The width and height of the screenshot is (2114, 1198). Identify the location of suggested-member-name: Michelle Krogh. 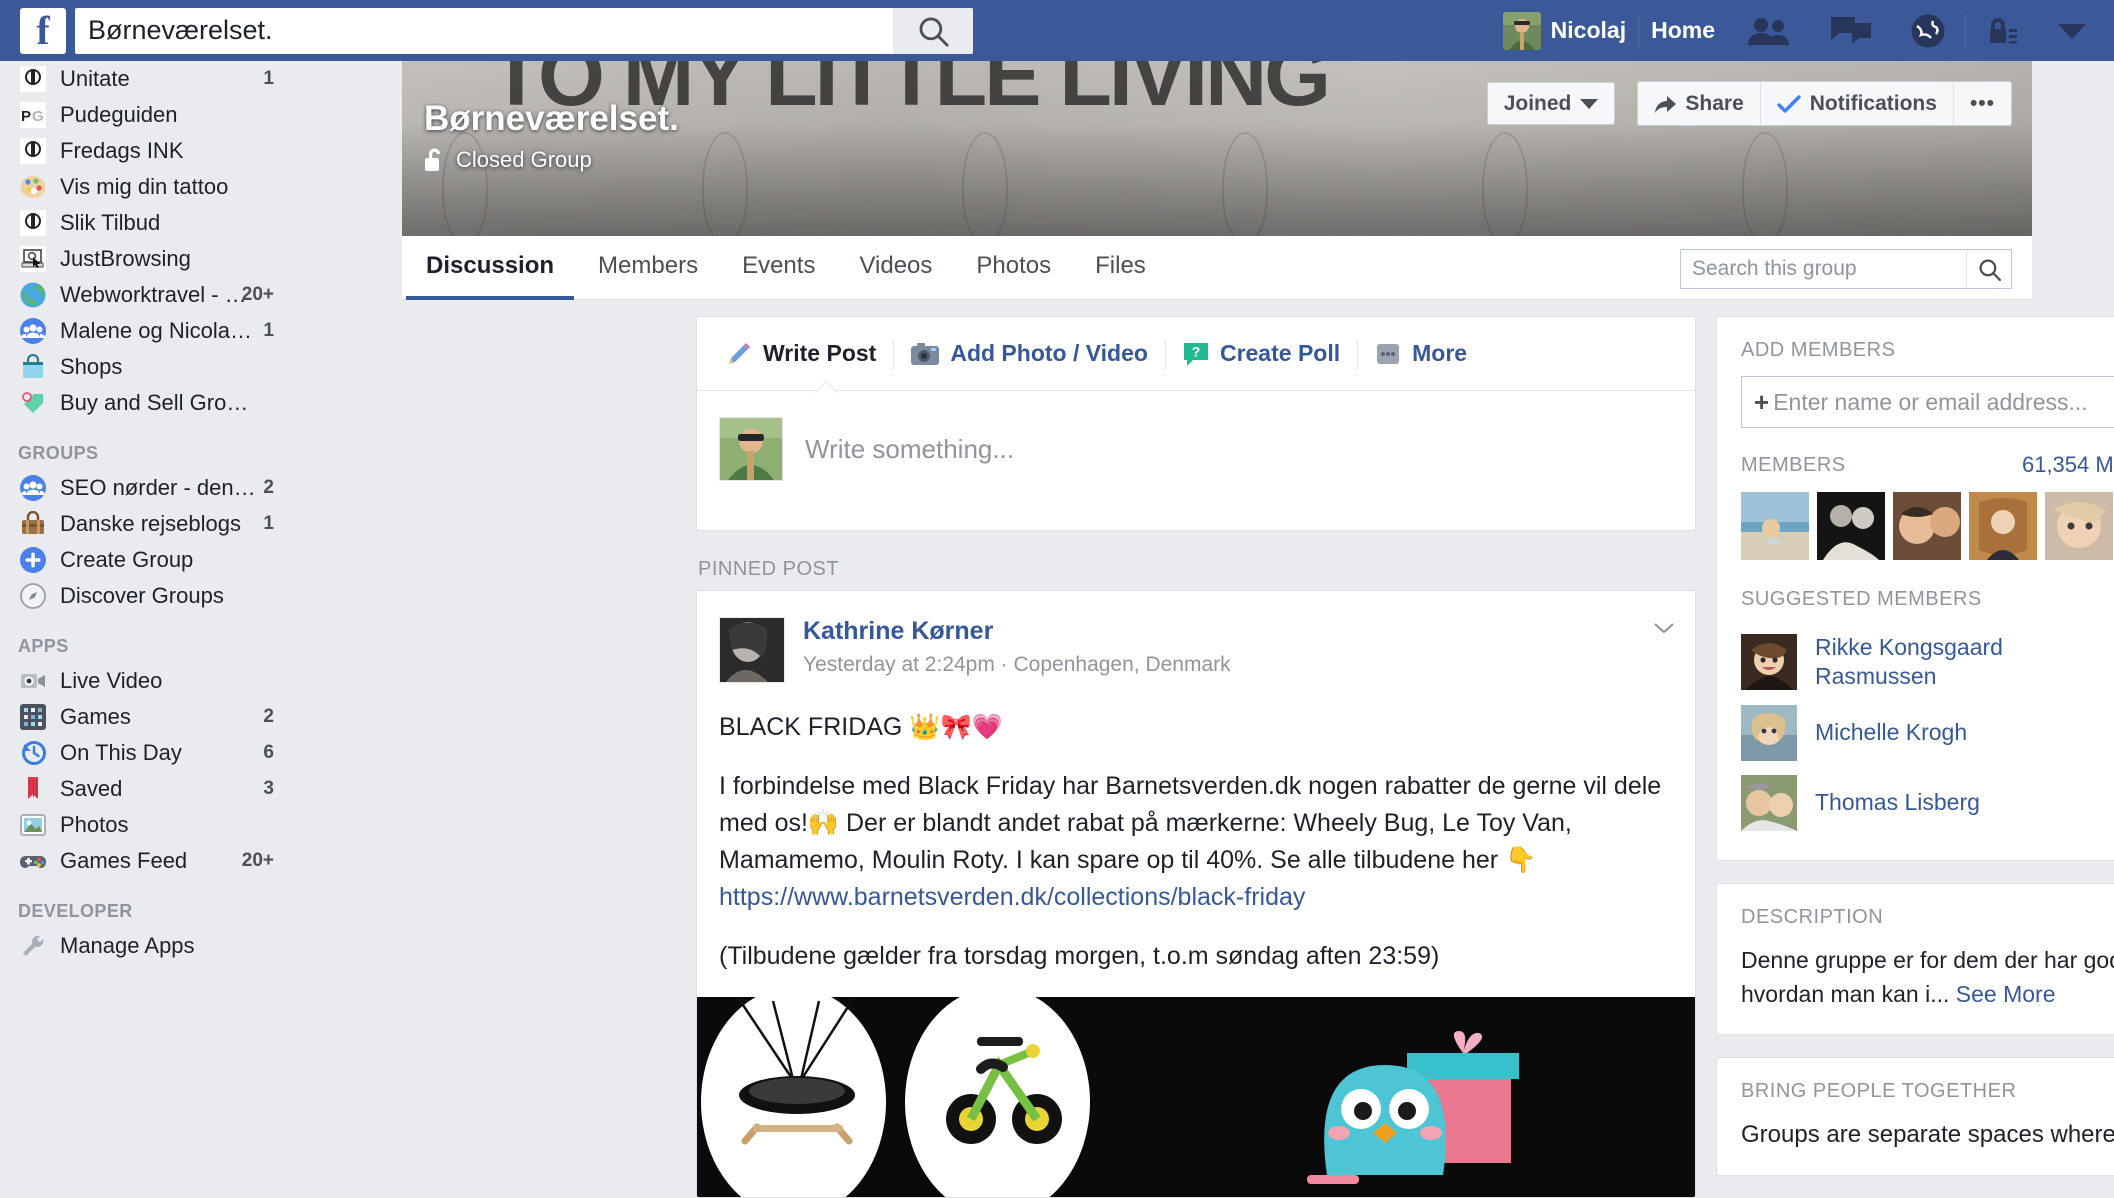
(1964, 732).